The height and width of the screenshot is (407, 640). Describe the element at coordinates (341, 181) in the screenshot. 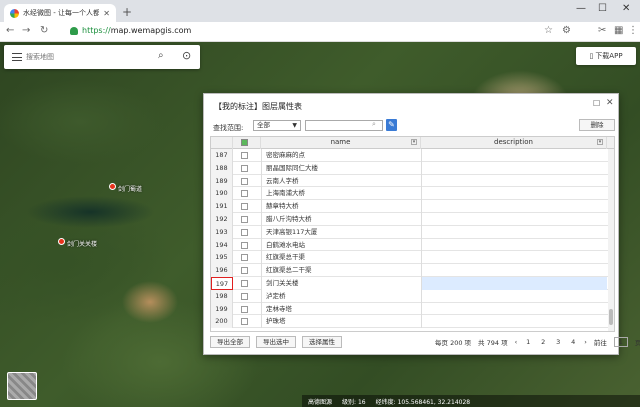

I see `row-name-cell: 云南人字桥` at that location.